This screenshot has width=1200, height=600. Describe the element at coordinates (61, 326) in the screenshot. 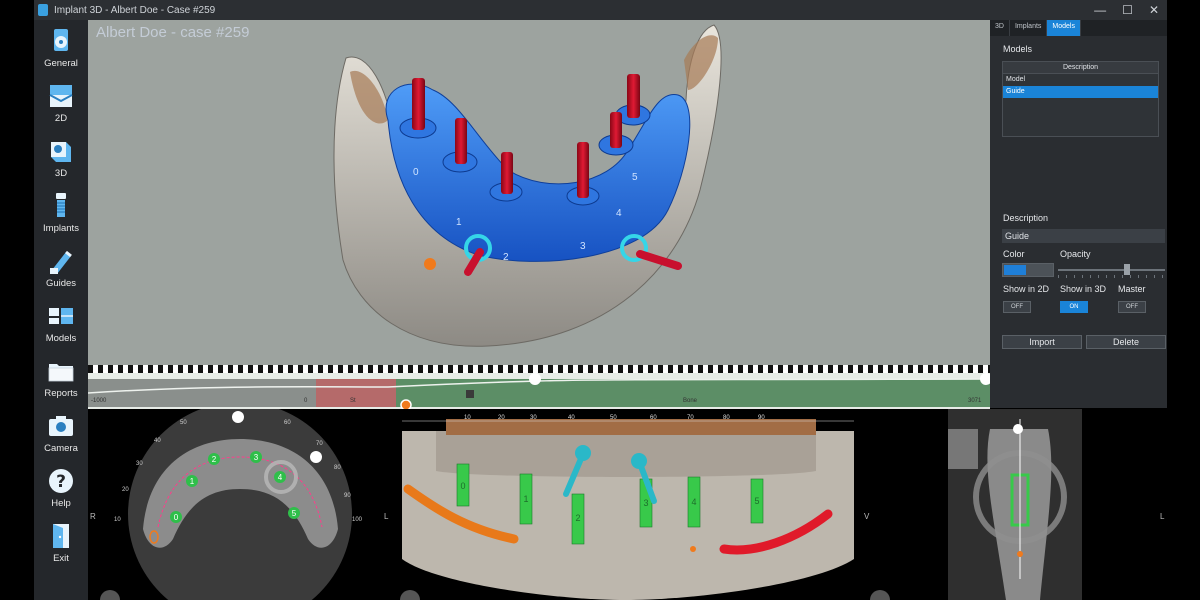

I see `tool-models: Models` at that location.